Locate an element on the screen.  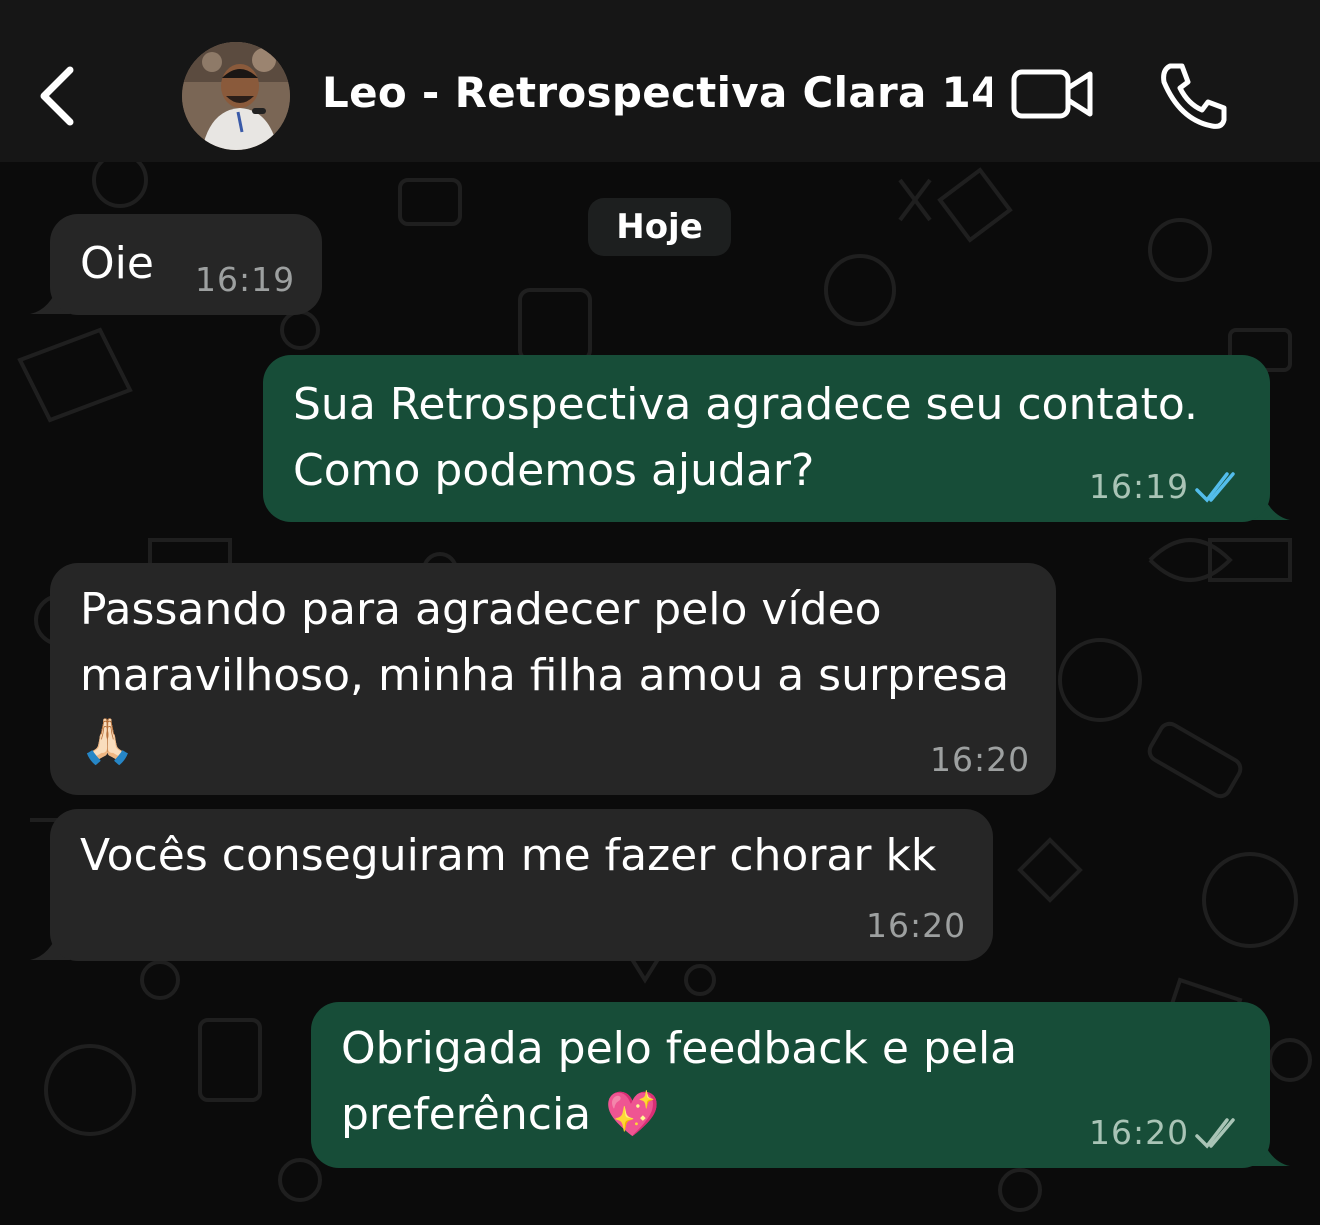
chevron-left-icon is located at coordinates (57, 96).